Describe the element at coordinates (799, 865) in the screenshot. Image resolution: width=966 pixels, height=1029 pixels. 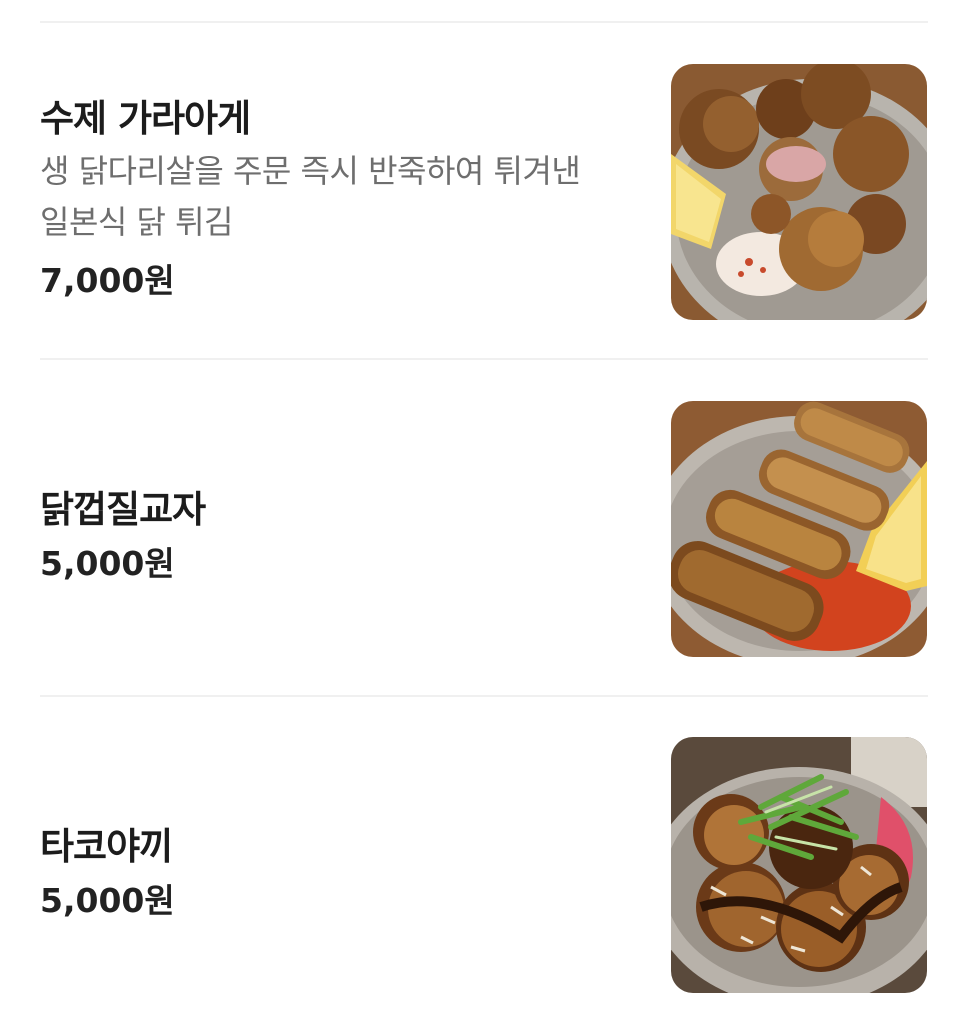
I see `takoyaki-photo` at that location.